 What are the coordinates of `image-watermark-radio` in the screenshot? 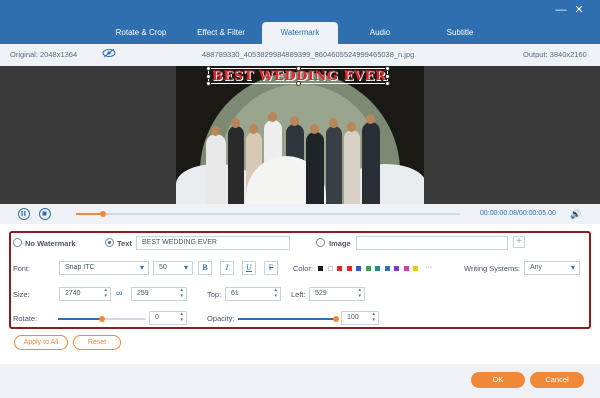 It's located at (320, 242).